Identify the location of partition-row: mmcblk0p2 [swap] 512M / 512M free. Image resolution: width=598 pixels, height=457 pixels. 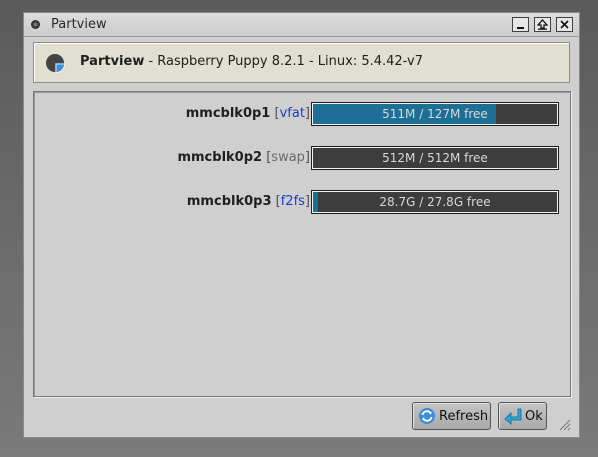
(303, 158).